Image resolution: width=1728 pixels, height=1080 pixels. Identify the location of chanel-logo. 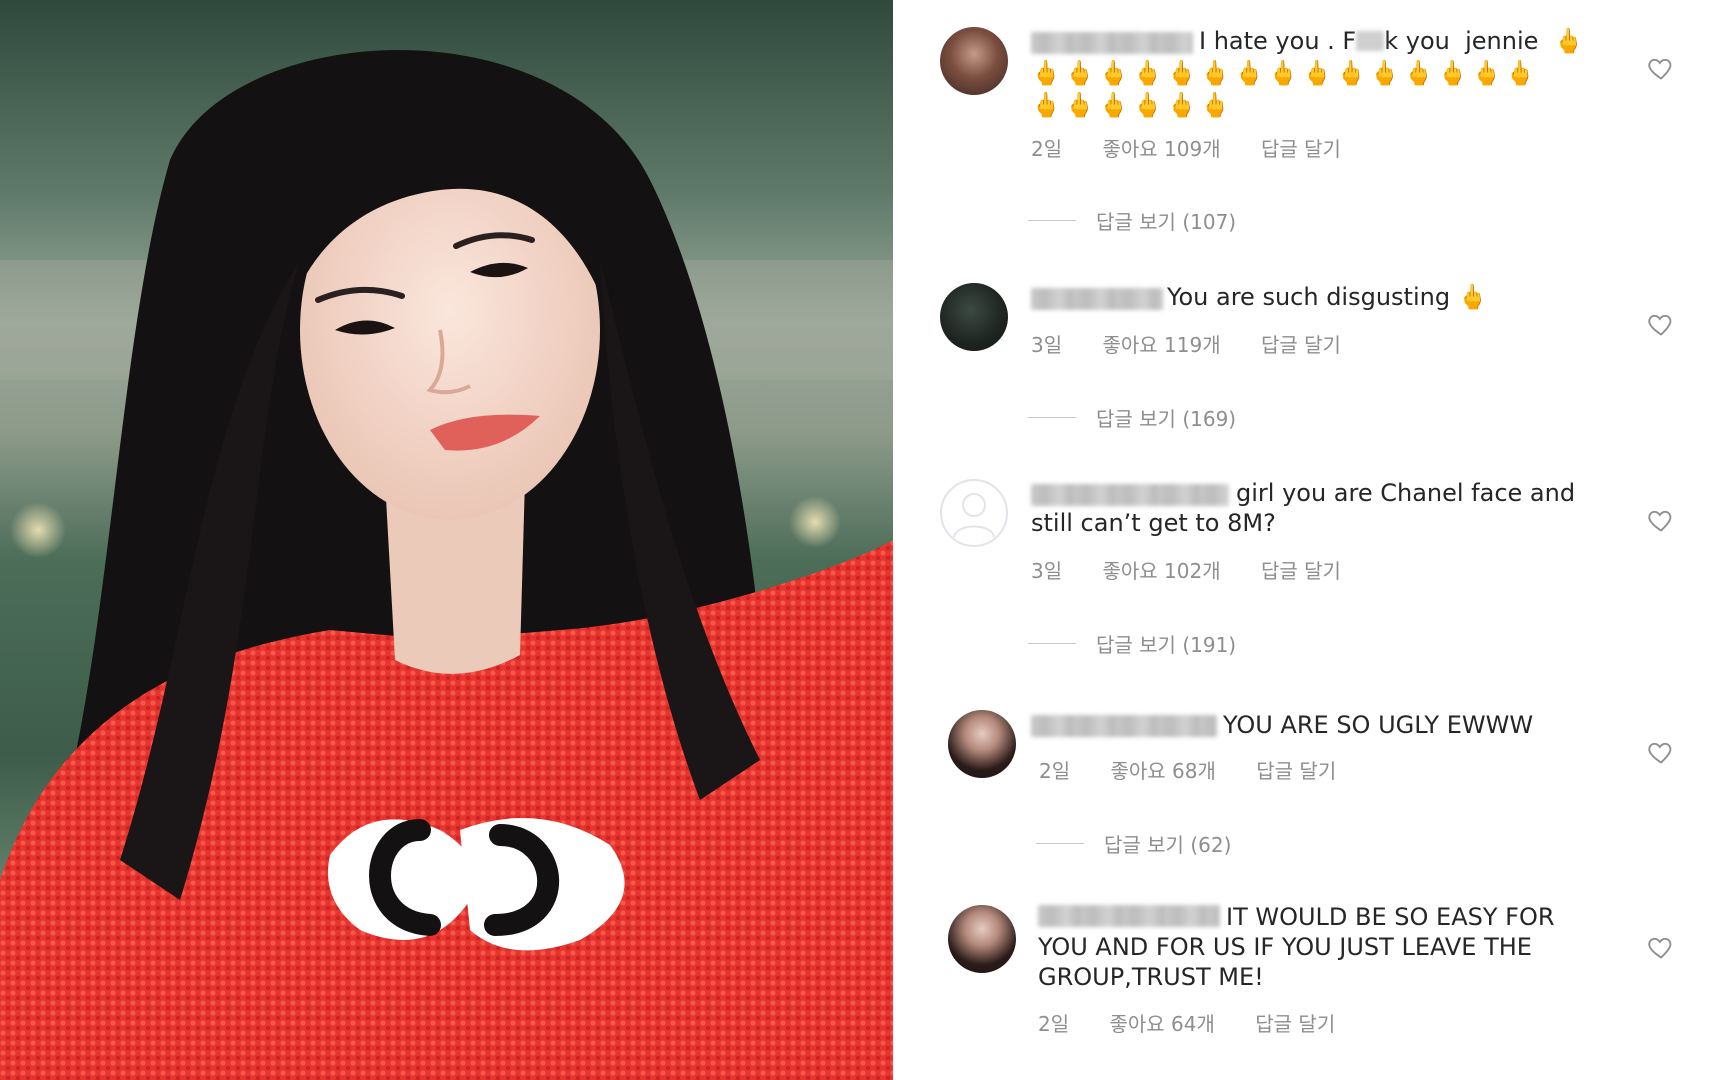
(476, 884).